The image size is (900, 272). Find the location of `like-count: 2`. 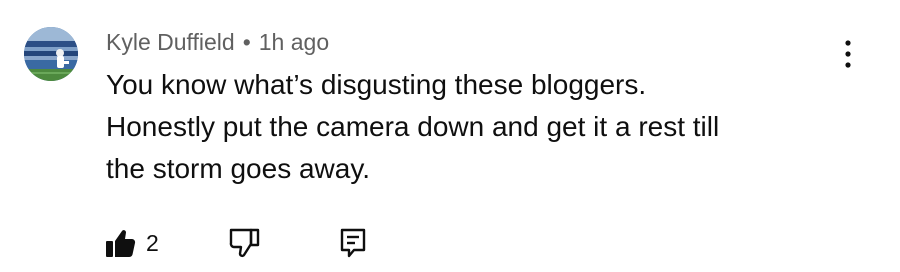

like-count: 2 is located at coordinates (152, 242).